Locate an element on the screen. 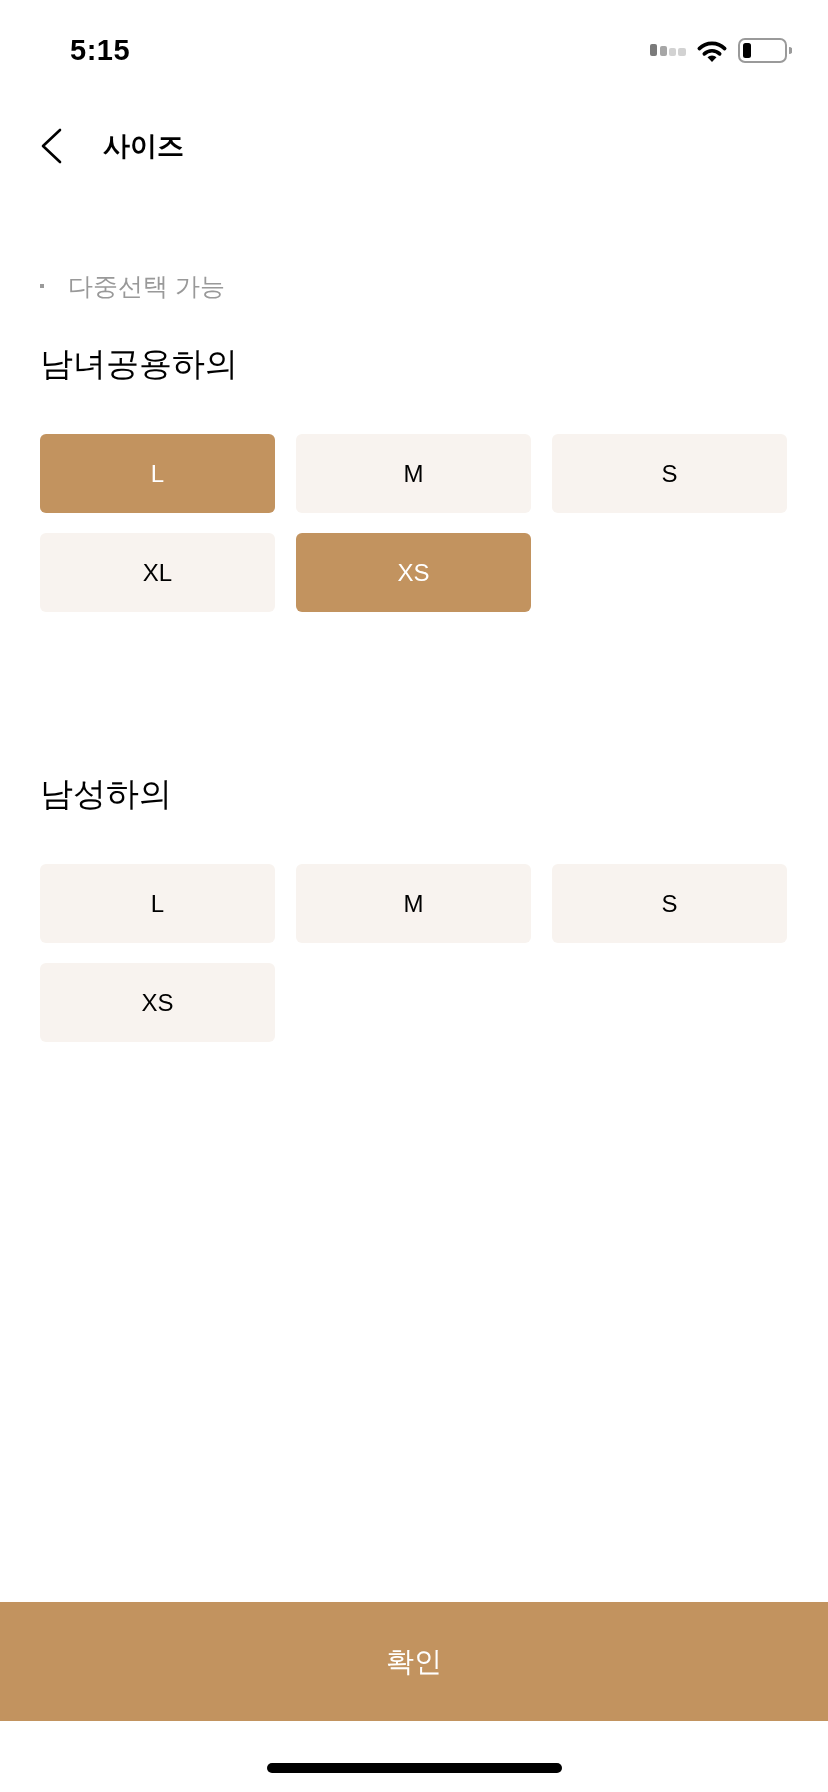 The width and height of the screenshot is (828, 1792). battery-icon is located at coordinates (765, 50).